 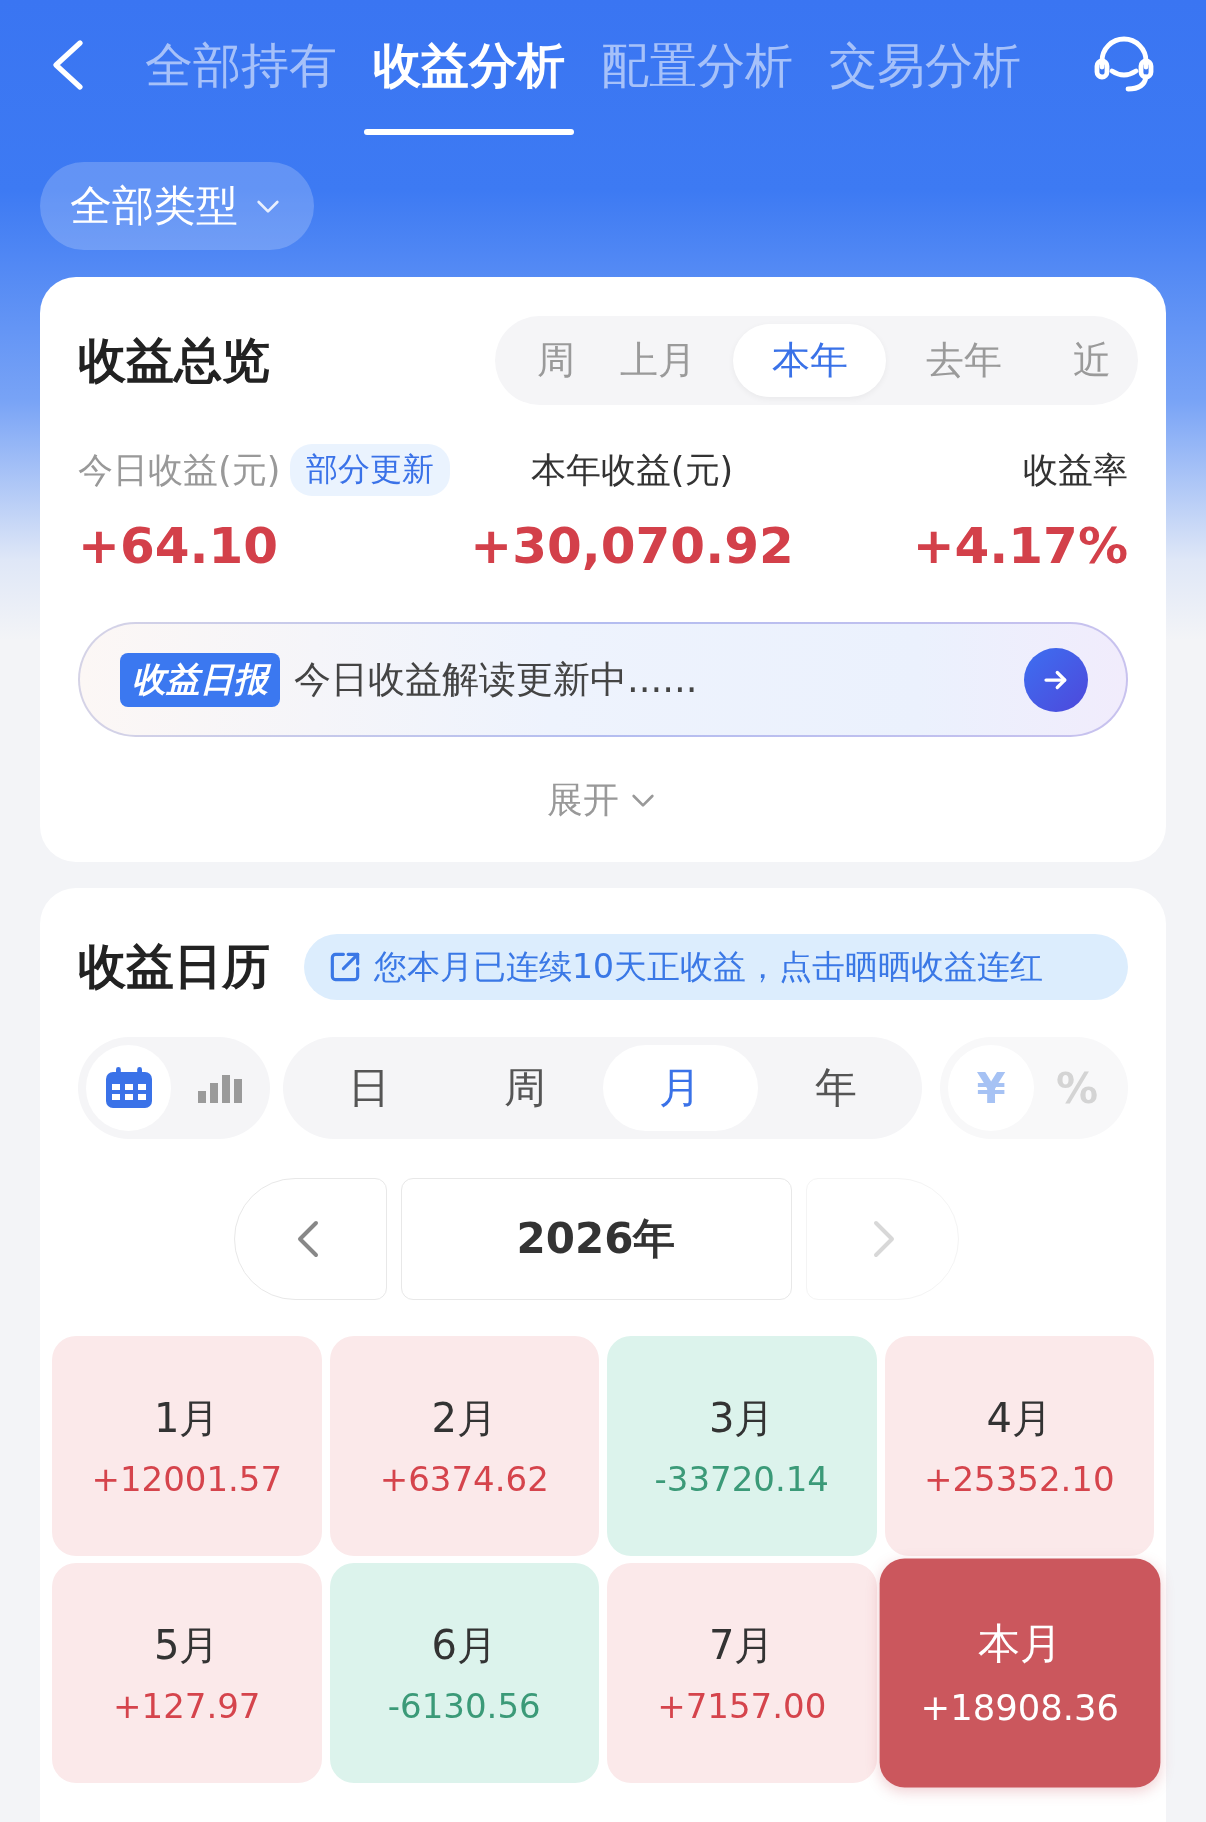 What do you see at coordinates (464, 1446) in the screenshot?
I see `month-cell: 2月 +6374.62` at bounding box center [464, 1446].